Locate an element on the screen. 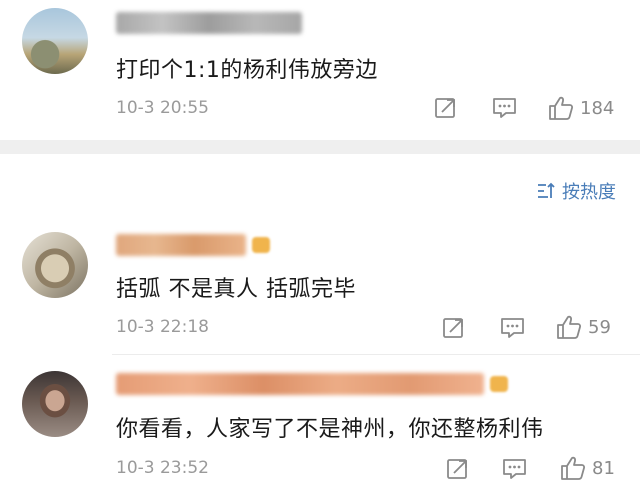 Image resolution: width=640 pixels, height=488 pixels. comment-text: 括弧 不是真人 括弧完毕 is located at coordinates (236, 289).